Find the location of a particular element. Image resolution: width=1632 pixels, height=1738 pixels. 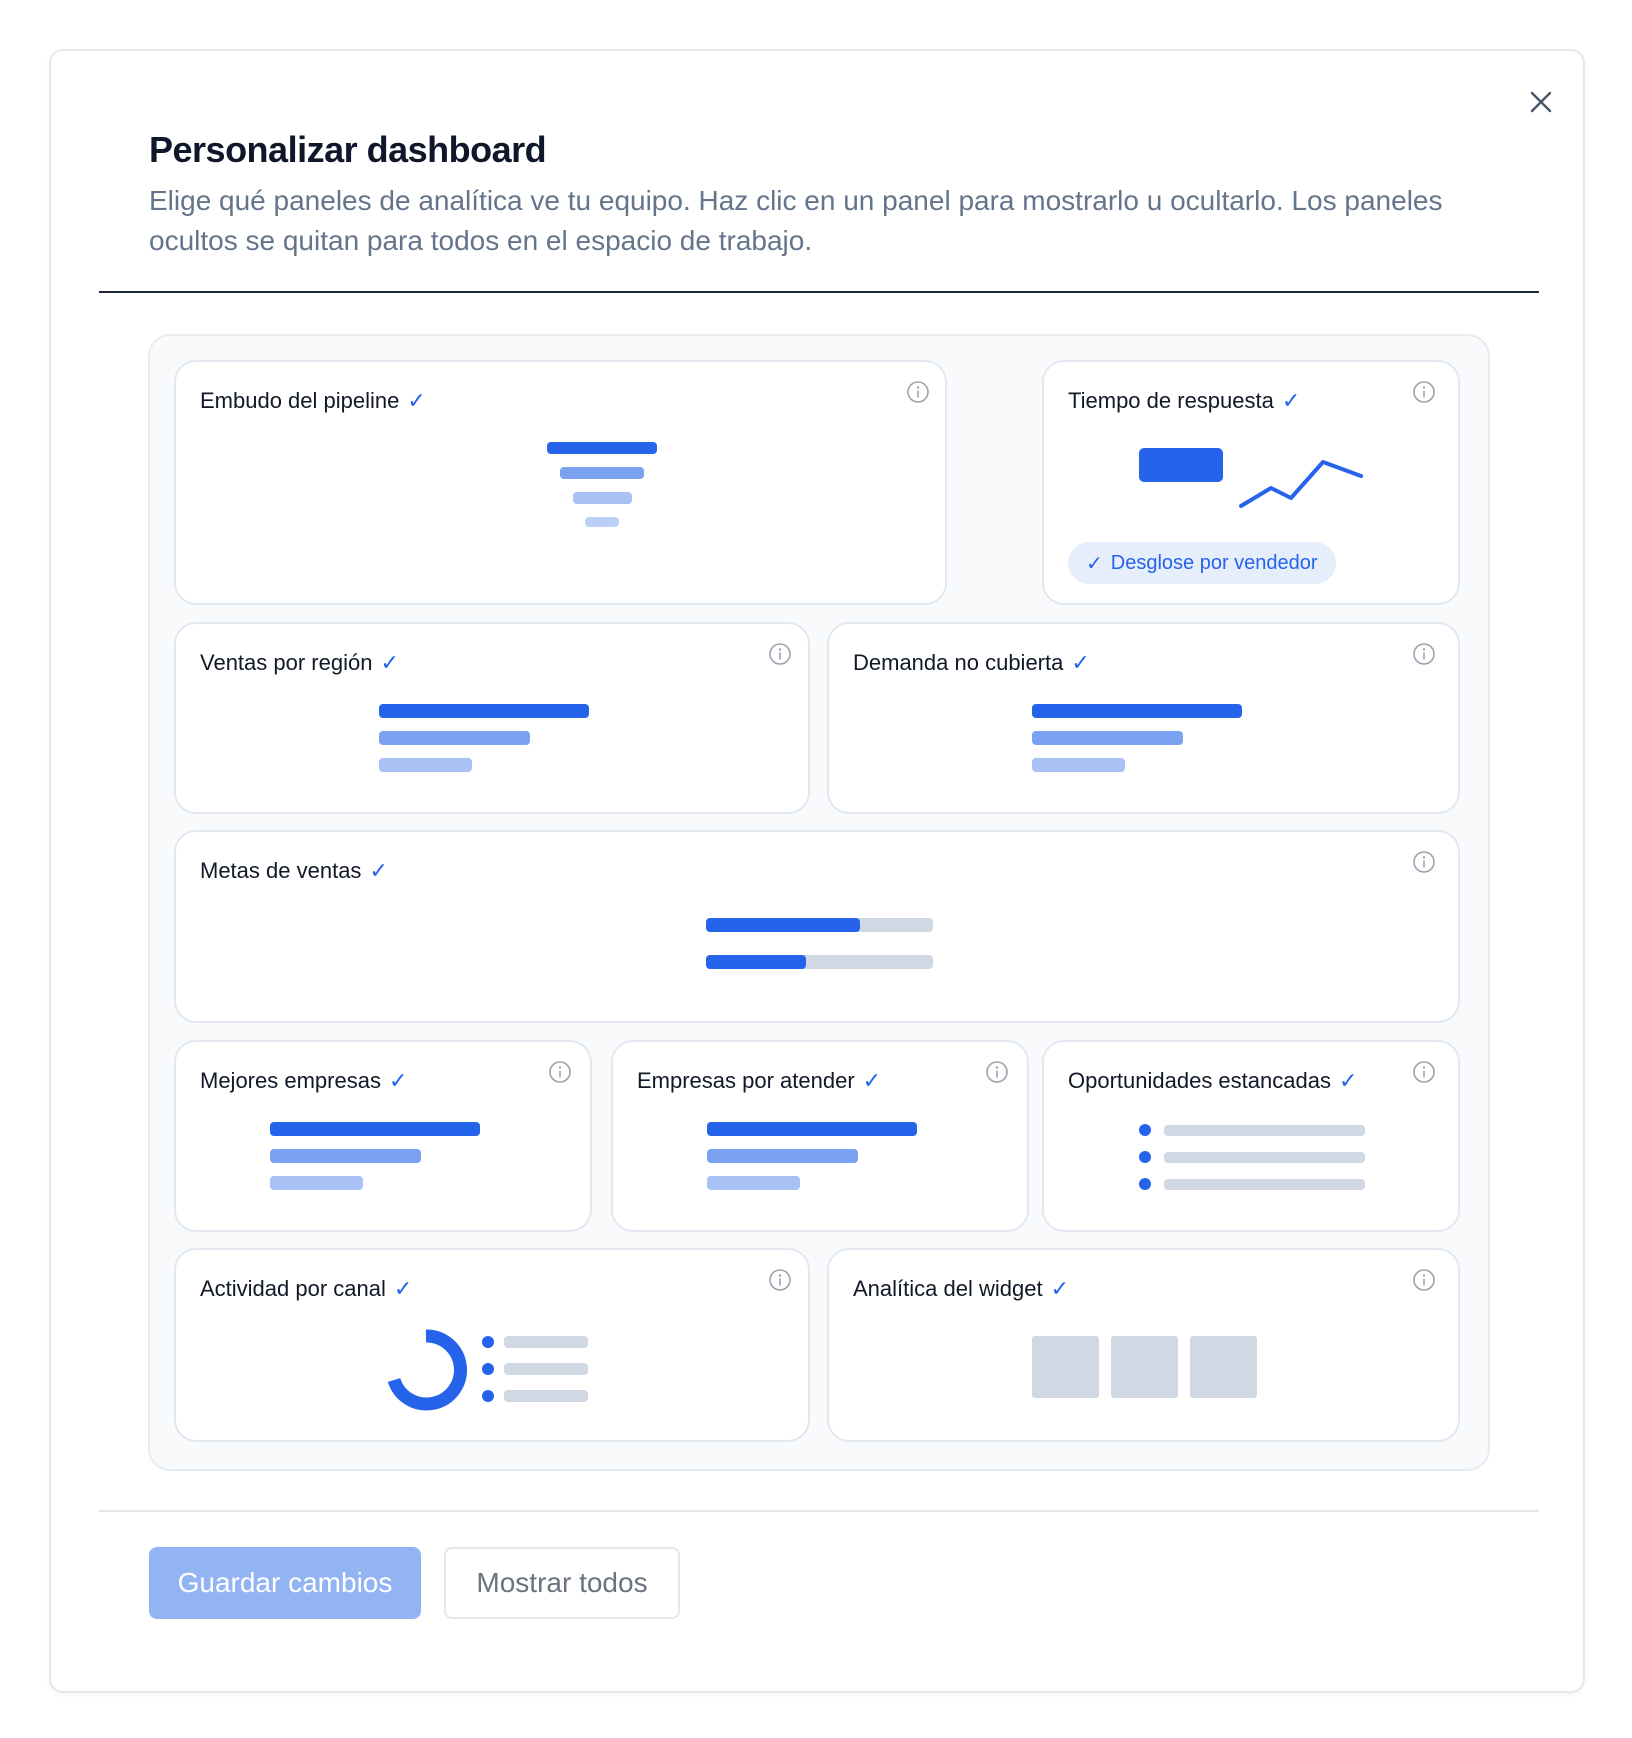

metric-block is located at coordinates (1181, 465).